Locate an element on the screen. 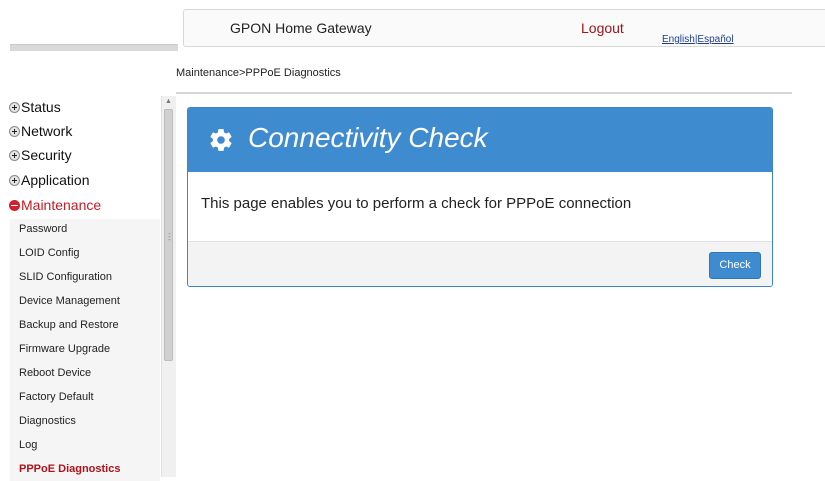 This screenshot has height=481, width=825. submenu-item-password: Password is located at coordinates (43, 229).